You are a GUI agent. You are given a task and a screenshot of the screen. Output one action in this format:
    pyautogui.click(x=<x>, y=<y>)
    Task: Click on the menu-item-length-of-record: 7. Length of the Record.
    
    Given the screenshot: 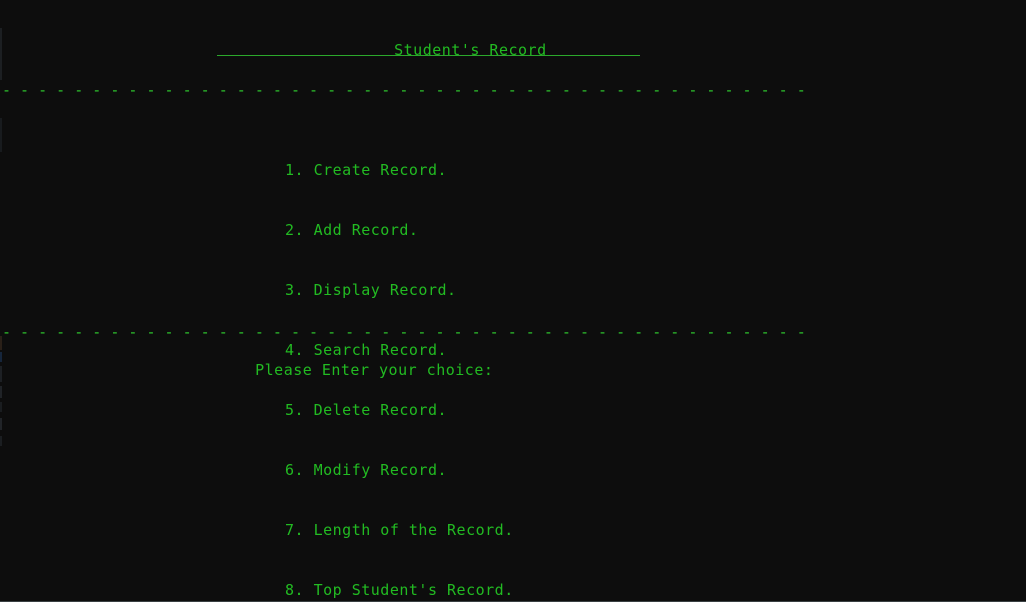 What is the action you would take?
    pyautogui.click(x=399, y=530)
    